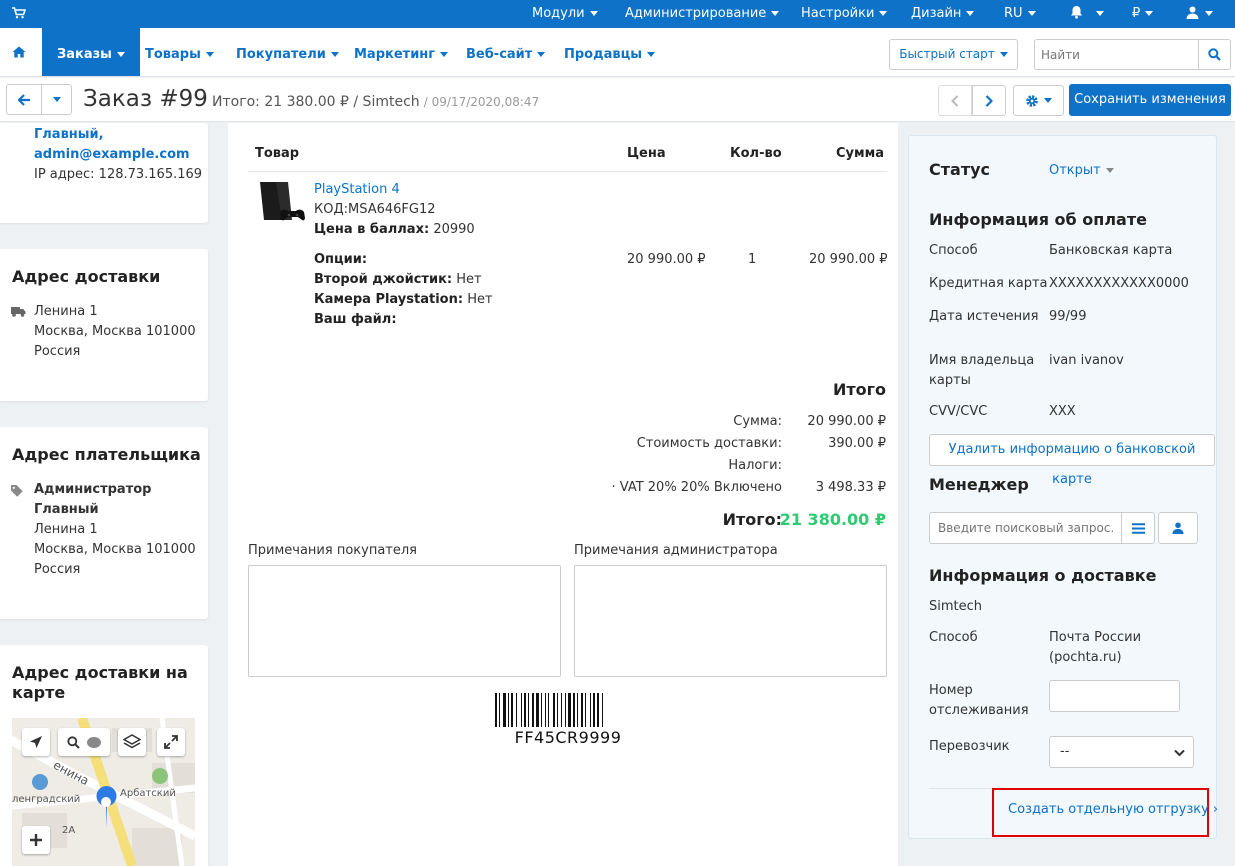  Describe the element at coordinates (375, 209) in the screenshot. I see `product-code: КОД:MSA646FG12` at that location.